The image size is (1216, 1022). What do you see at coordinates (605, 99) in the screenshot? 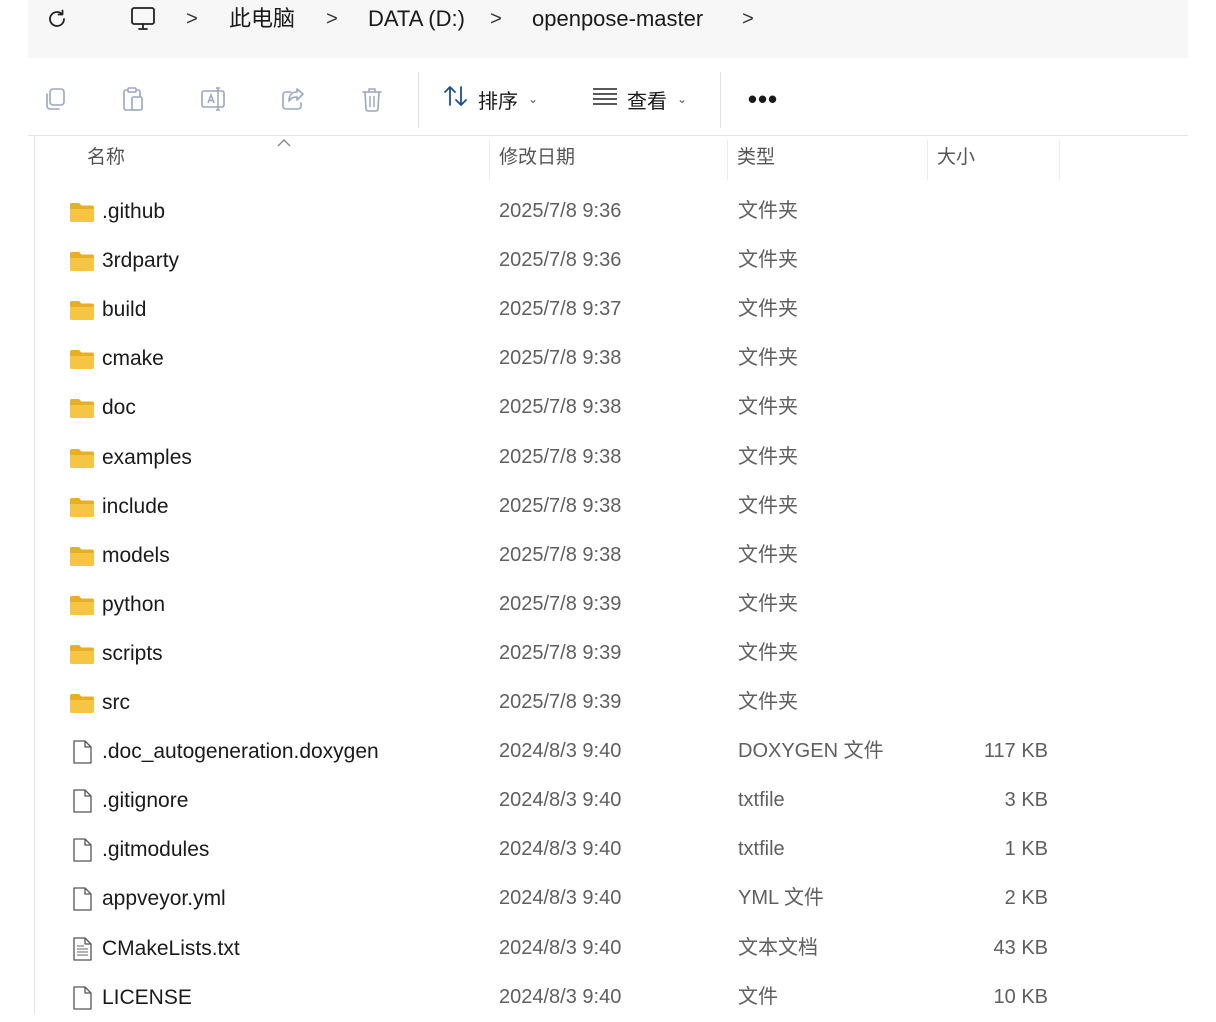
I see `list-view-icon` at bounding box center [605, 99].